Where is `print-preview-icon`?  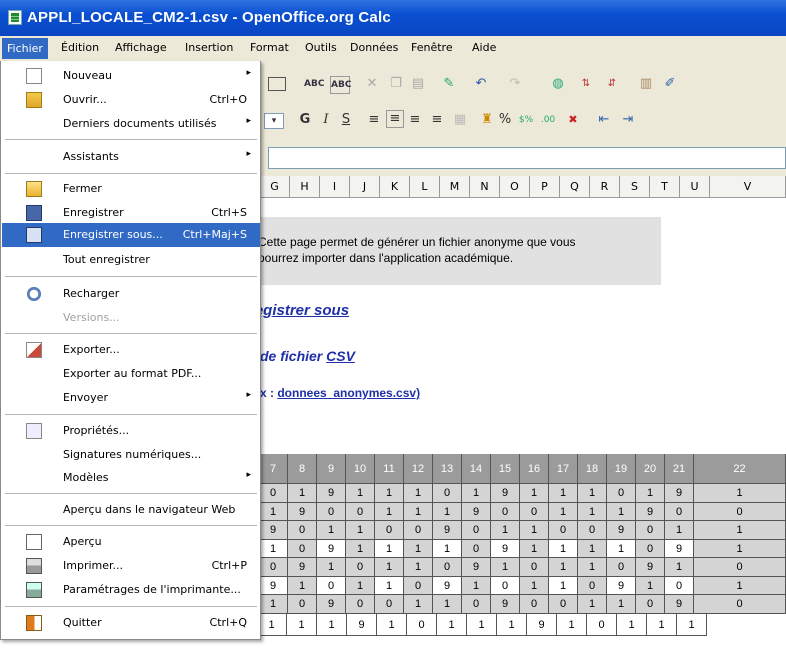
print-preview-icon is located at coordinates (277, 84).